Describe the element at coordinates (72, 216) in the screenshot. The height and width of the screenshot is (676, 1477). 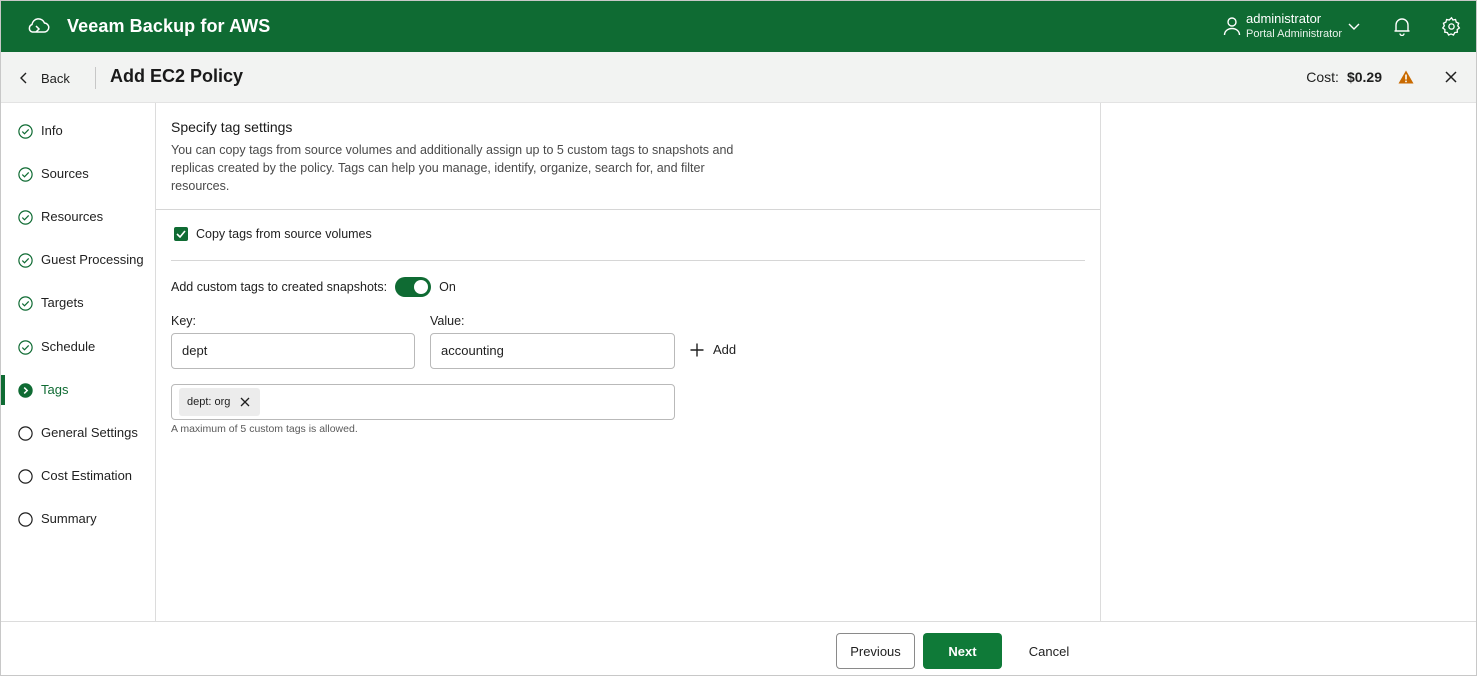
I see `step-label: Resources` at that location.